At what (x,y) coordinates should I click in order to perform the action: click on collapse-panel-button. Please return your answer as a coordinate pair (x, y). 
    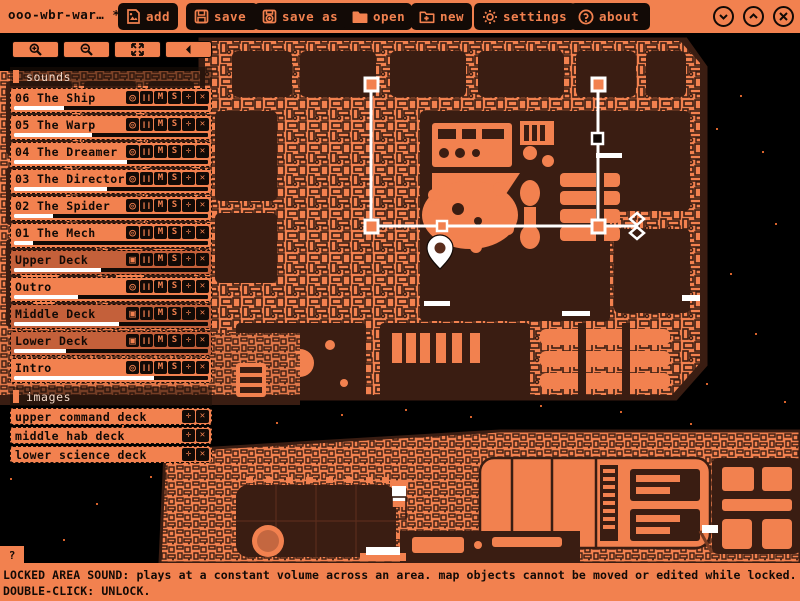
    Looking at the image, I should click on (188, 49).